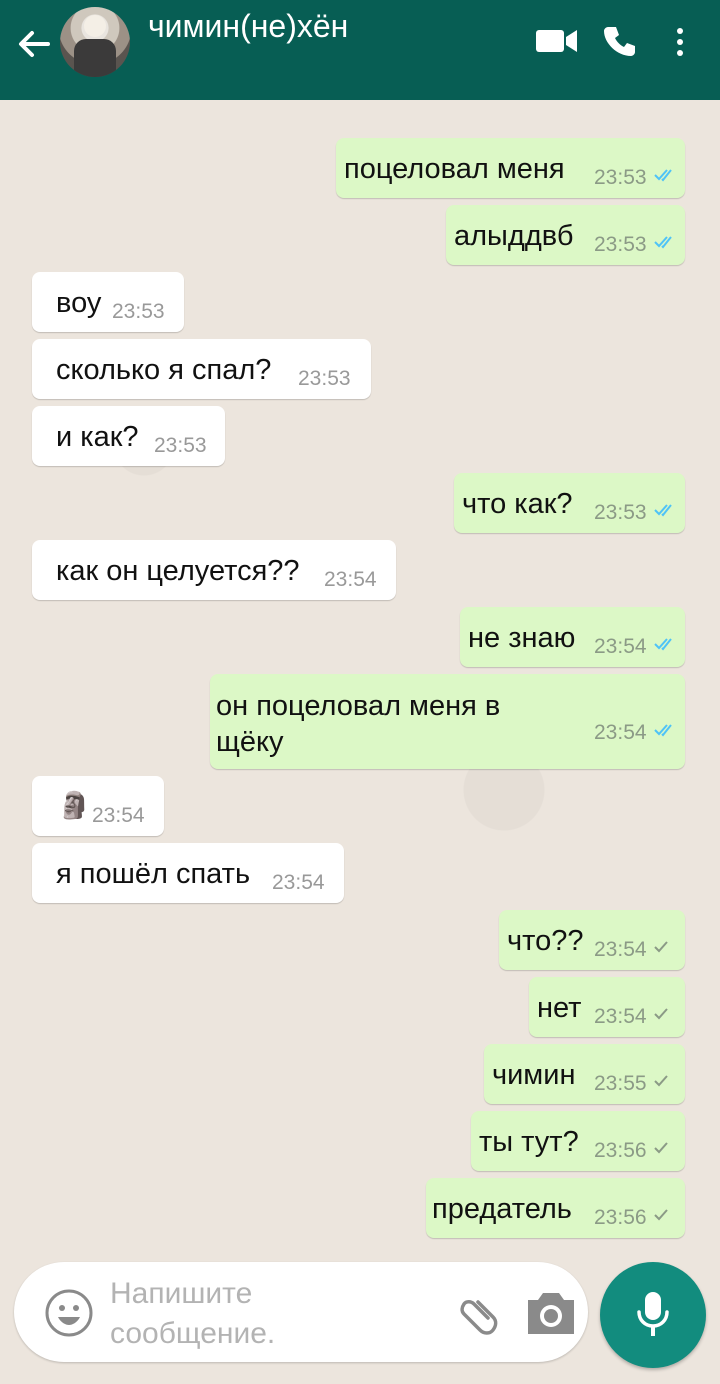 The height and width of the screenshot is (1384, 720). What do you see at coordinates (680, 42) in the screenshot?
I see `more-vert-icon` at bounding box center [680, 42].